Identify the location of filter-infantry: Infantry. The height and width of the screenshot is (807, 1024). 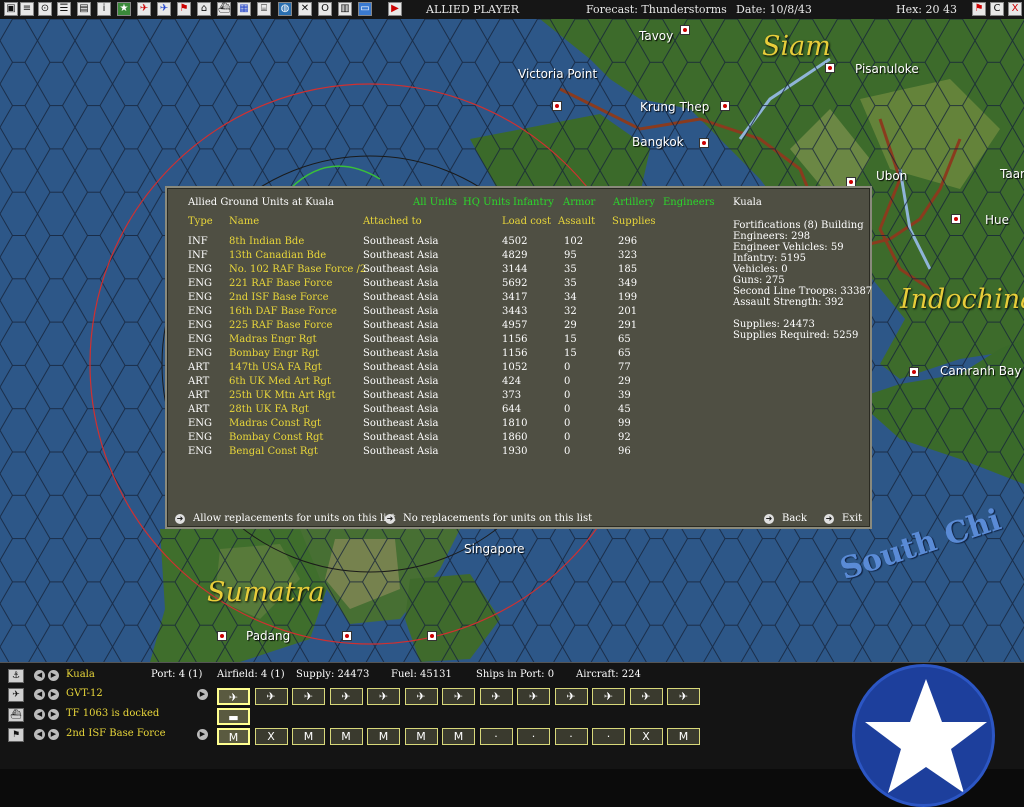
(533, 202).